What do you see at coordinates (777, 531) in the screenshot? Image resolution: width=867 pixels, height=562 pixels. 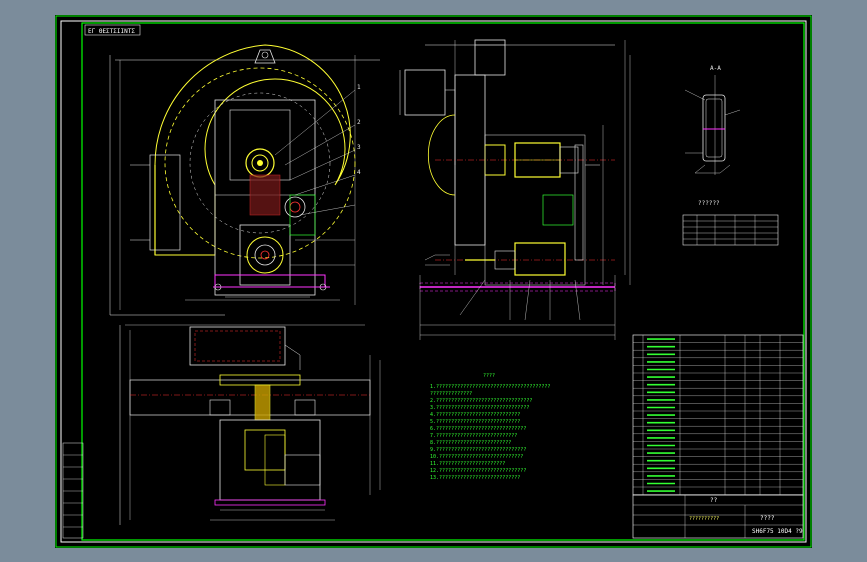 I see `title-company: SH6F75 10D4 ?9` at bounding box center [777, 531].